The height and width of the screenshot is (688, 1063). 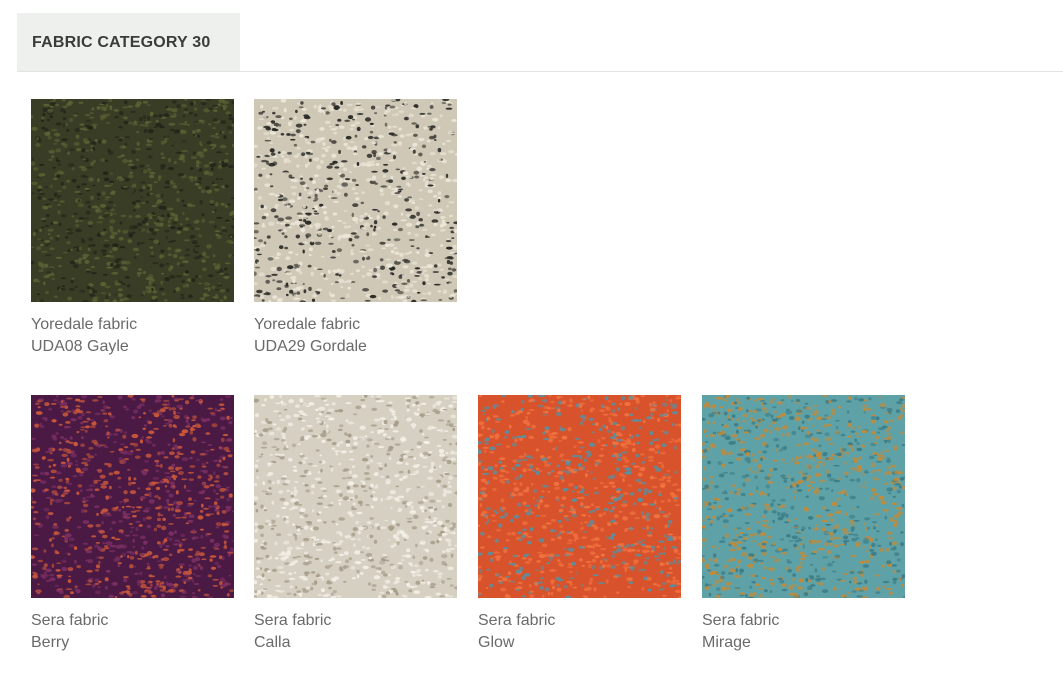 What do you see at coordinates (355, 632) in the screenshot?
I see `swatch-caption: Sera fabric Calla` at bounding box center [355, 632].